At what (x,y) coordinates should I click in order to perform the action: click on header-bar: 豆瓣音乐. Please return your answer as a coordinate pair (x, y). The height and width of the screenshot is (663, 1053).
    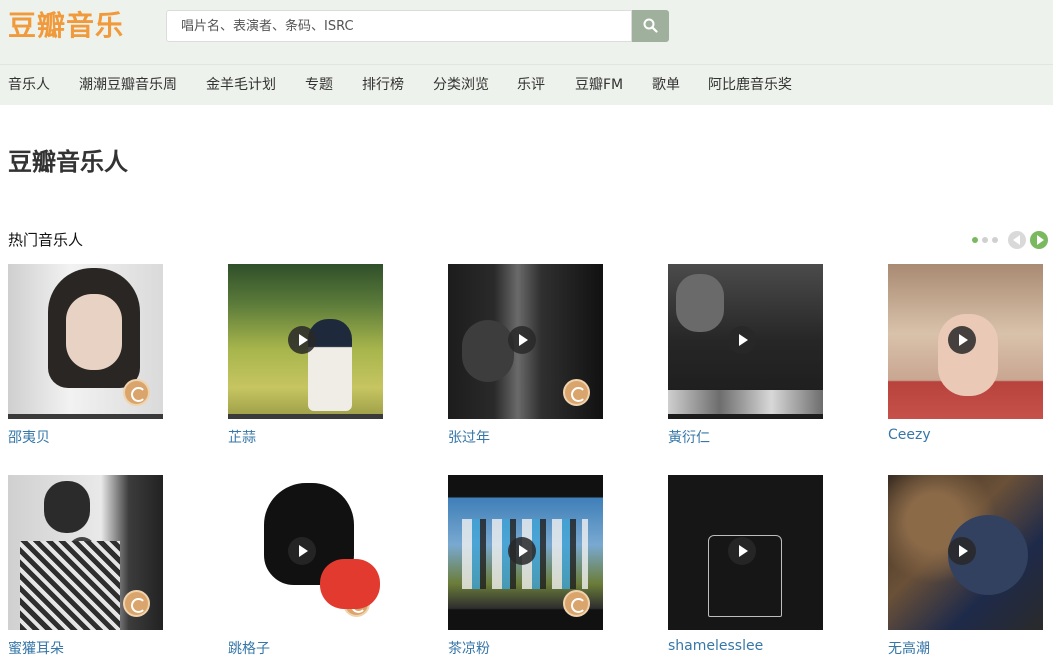
    Looking at the image, I should click on (526, 32).